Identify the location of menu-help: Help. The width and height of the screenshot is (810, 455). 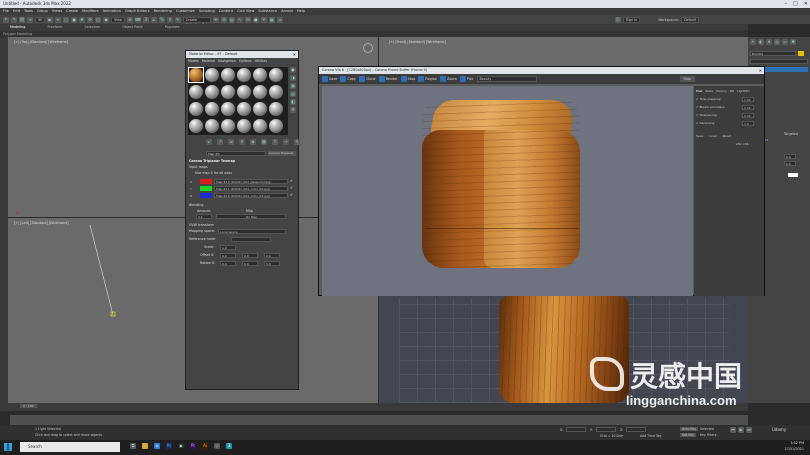
(301, 11).